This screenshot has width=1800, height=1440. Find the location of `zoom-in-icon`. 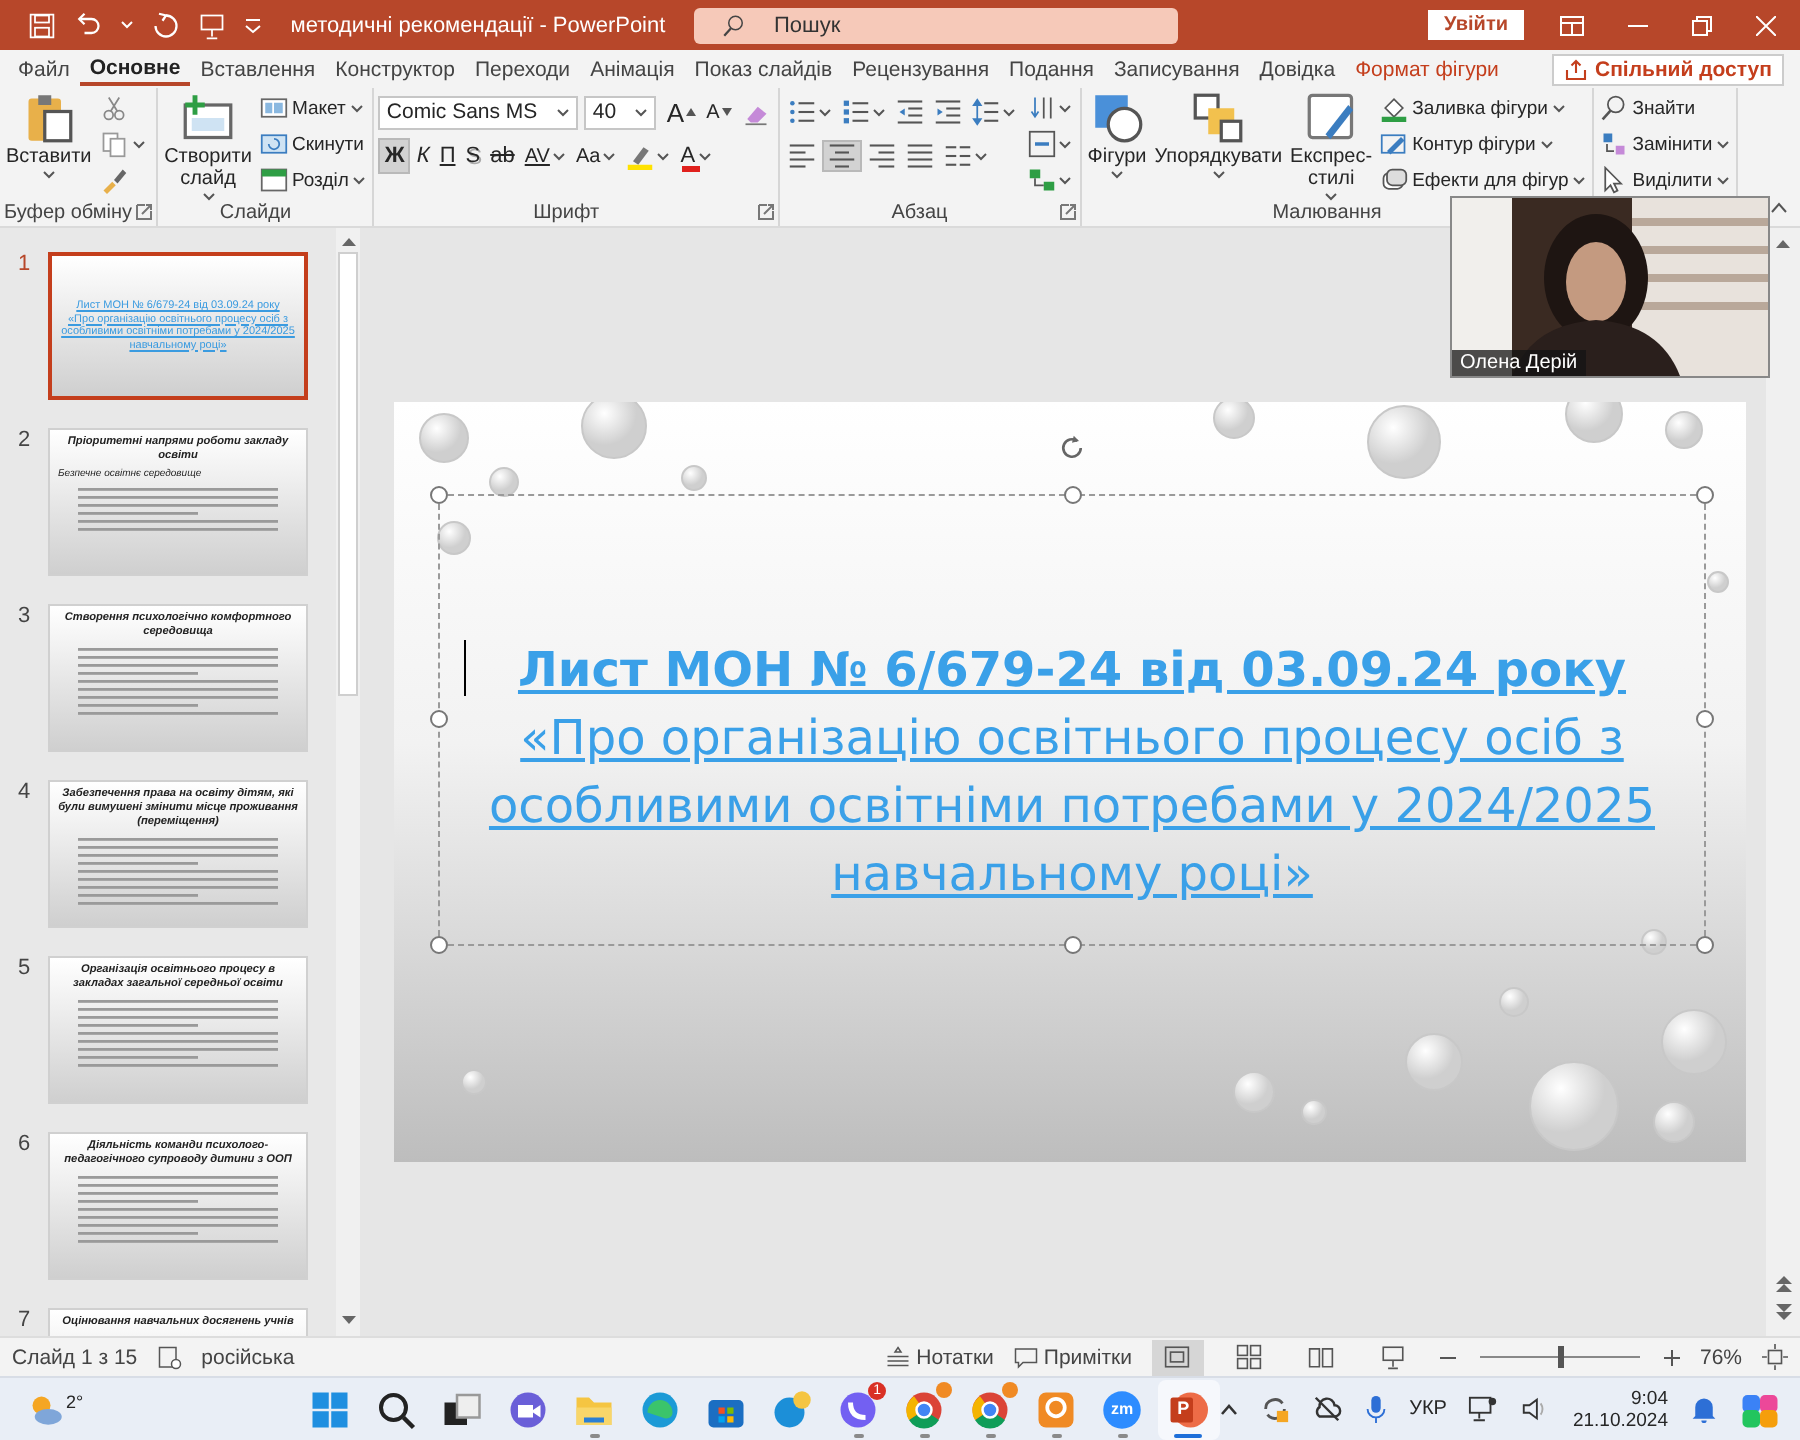

zoom-in-icon is located at coordinates (1671, 1357).